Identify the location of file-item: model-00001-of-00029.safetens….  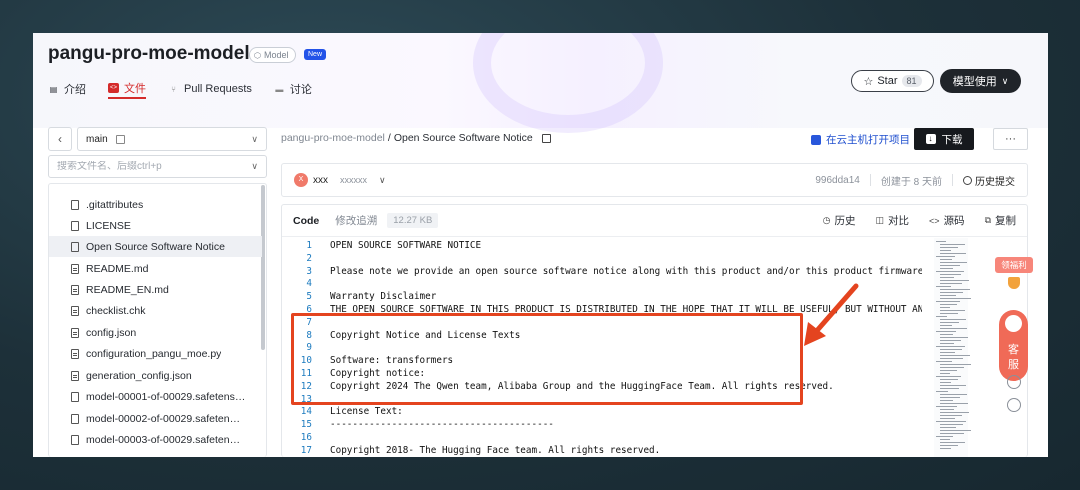
(155, 396).